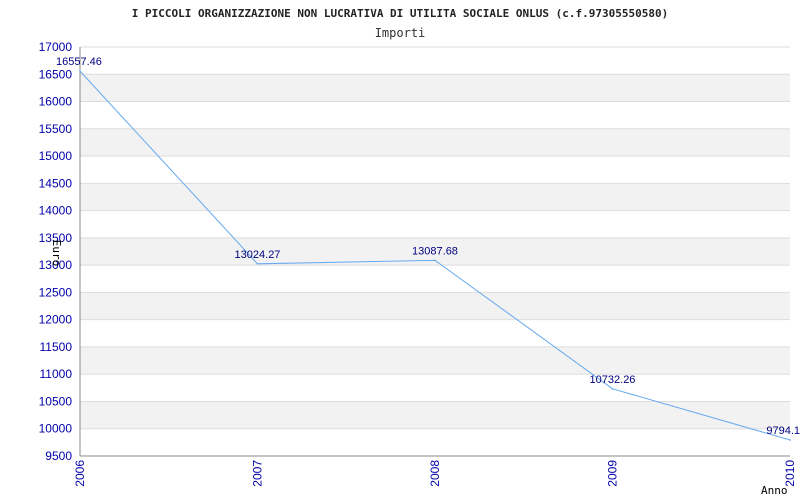 The height and width of the screenshot is (500, 800). What do you see at coordinates (56, 320) in the screenshot?
I see `y-tick-label: 12000` at bounding box center [56, 320].